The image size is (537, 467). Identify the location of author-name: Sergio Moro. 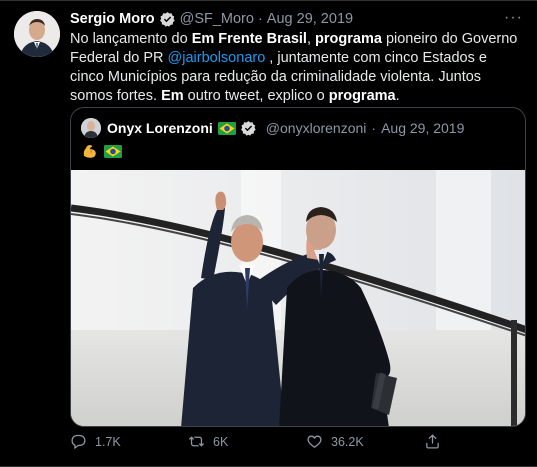
(112, 19).